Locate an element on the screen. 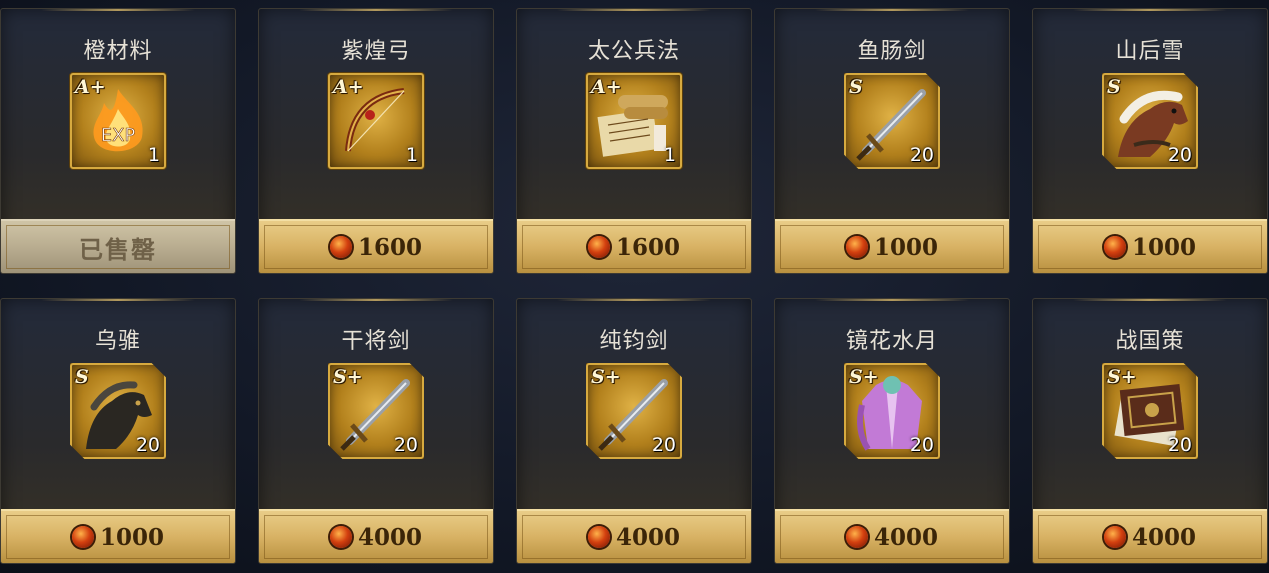 The width and height of the screenshot is (1269, 573). sold-out-label: 已售罄 is located at coordinates (118, 249).